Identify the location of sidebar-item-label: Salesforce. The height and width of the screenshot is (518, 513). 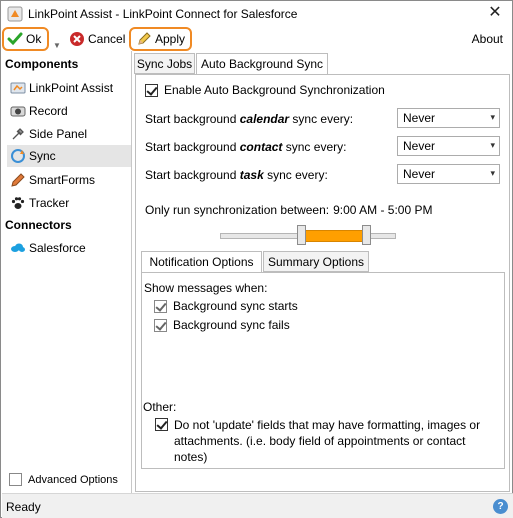
(57, 248).